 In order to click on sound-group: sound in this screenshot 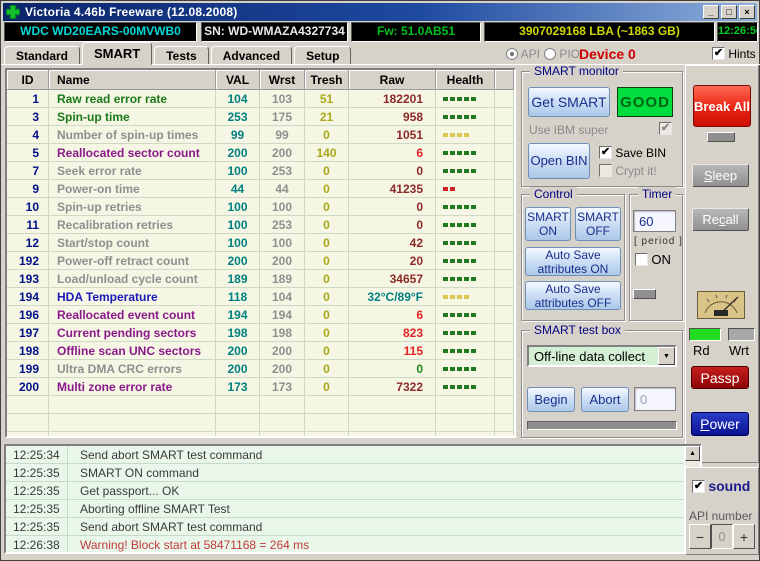, I will do `click(721, 486)`.